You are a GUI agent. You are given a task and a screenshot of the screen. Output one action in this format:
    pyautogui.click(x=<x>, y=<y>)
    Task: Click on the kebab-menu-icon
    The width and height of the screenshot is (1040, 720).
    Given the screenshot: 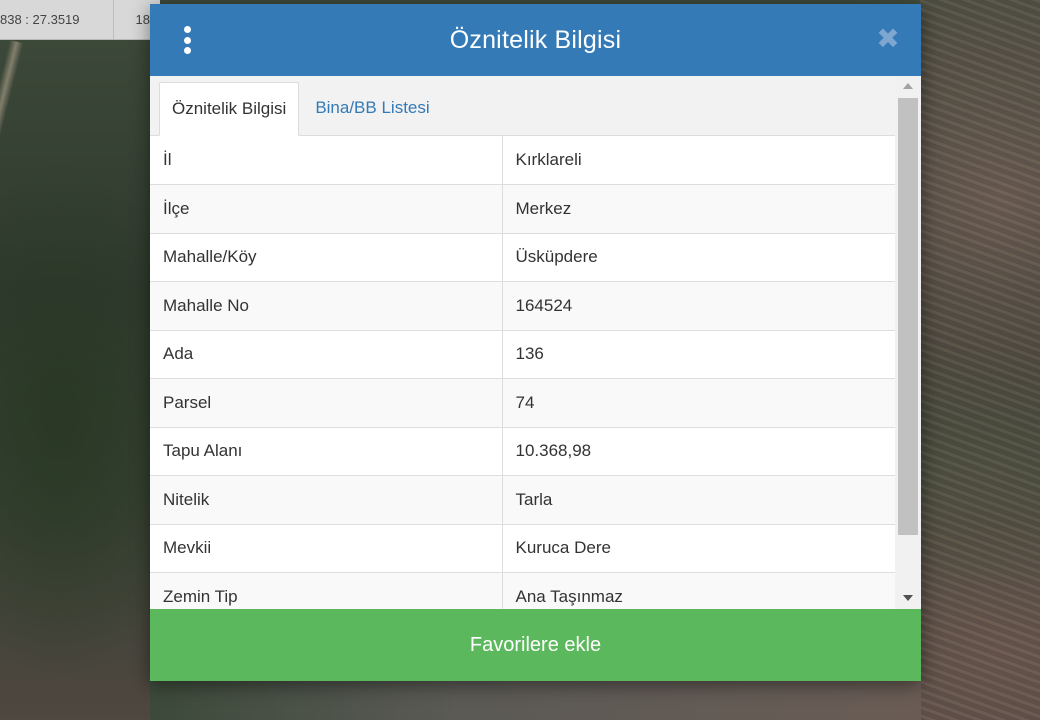 What is the action you would take?
    pyautogui.click(x=187, y=40)
    